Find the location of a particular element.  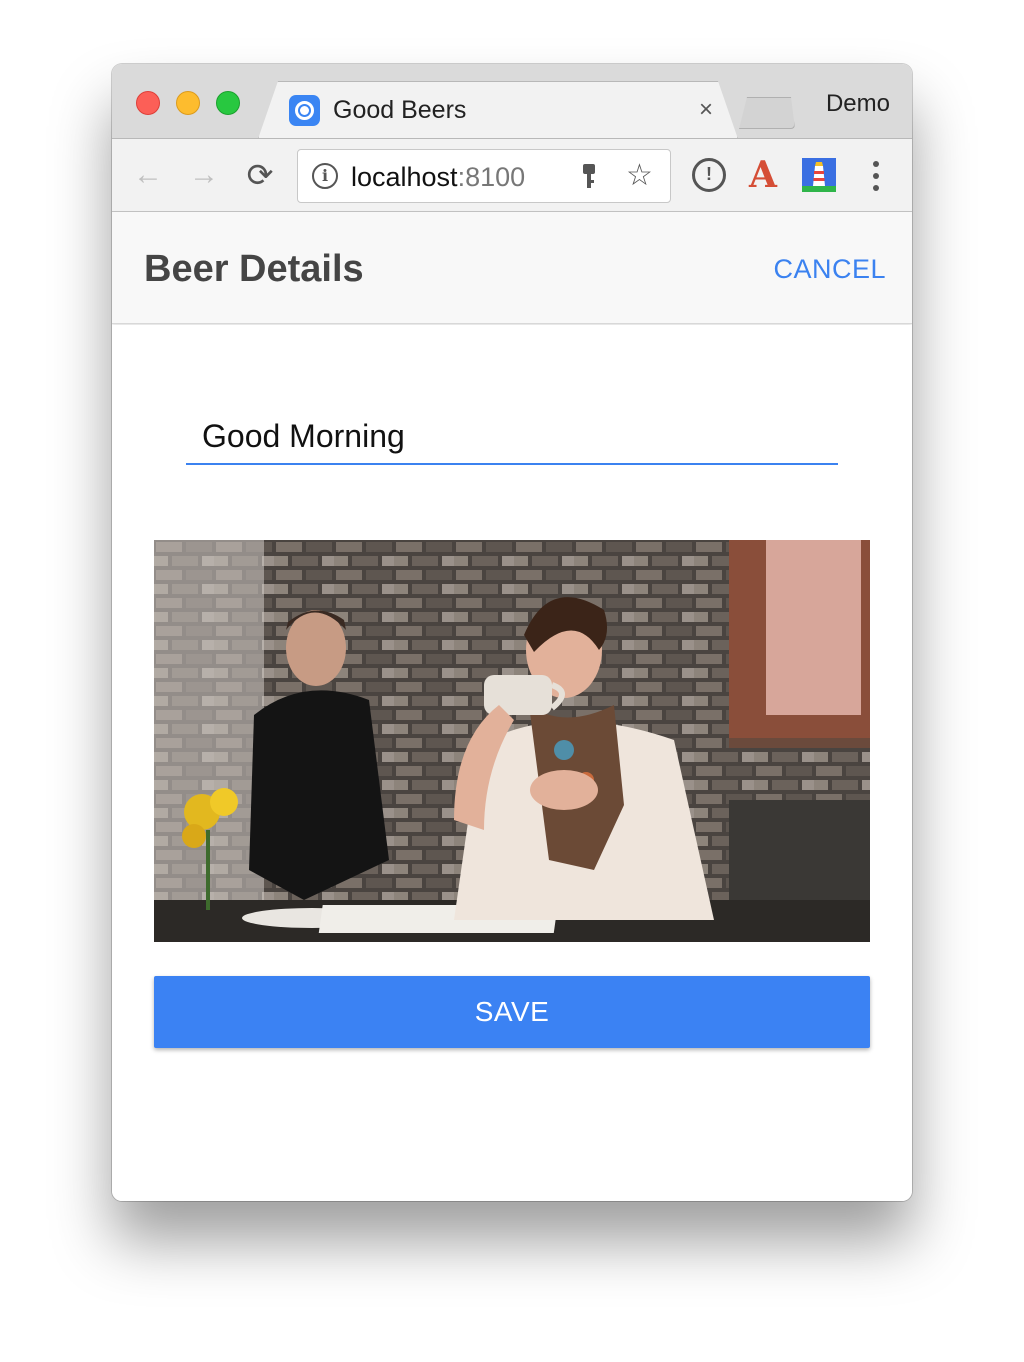

back-arrow-icon: ← is located at coordinates (148, 175).